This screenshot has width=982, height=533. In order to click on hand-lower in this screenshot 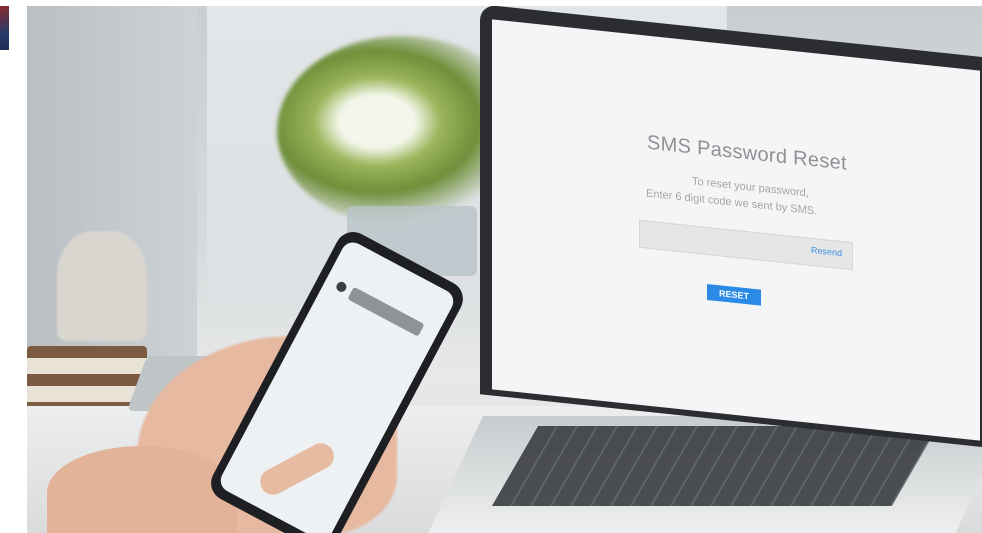, I will do `click(142, 489)`.